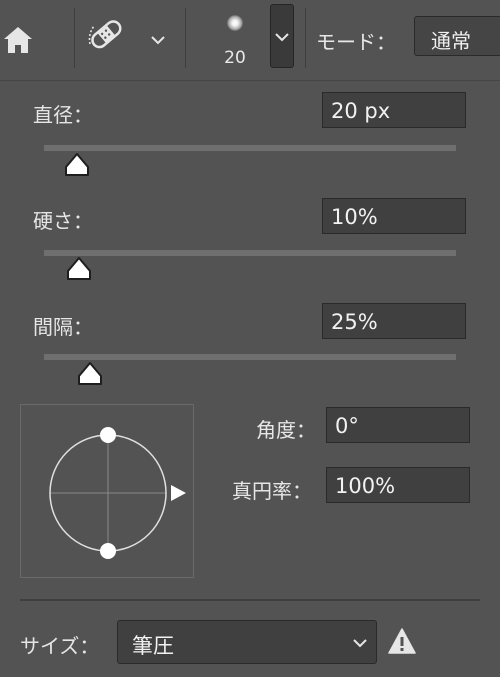 This screenshot has width=500, height=677. What do you see at coordinates (394, 110) in the screenshot?
I see `diameter-input: 20 px` at bounding box center [394, 110].